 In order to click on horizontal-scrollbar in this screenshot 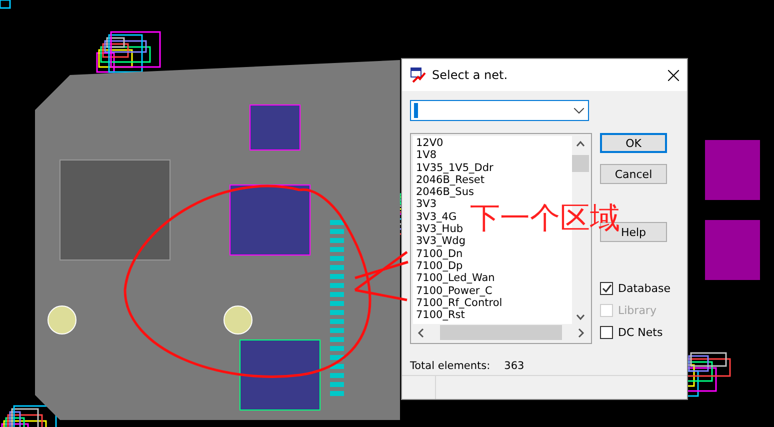, I will do `click(501, 332)`.